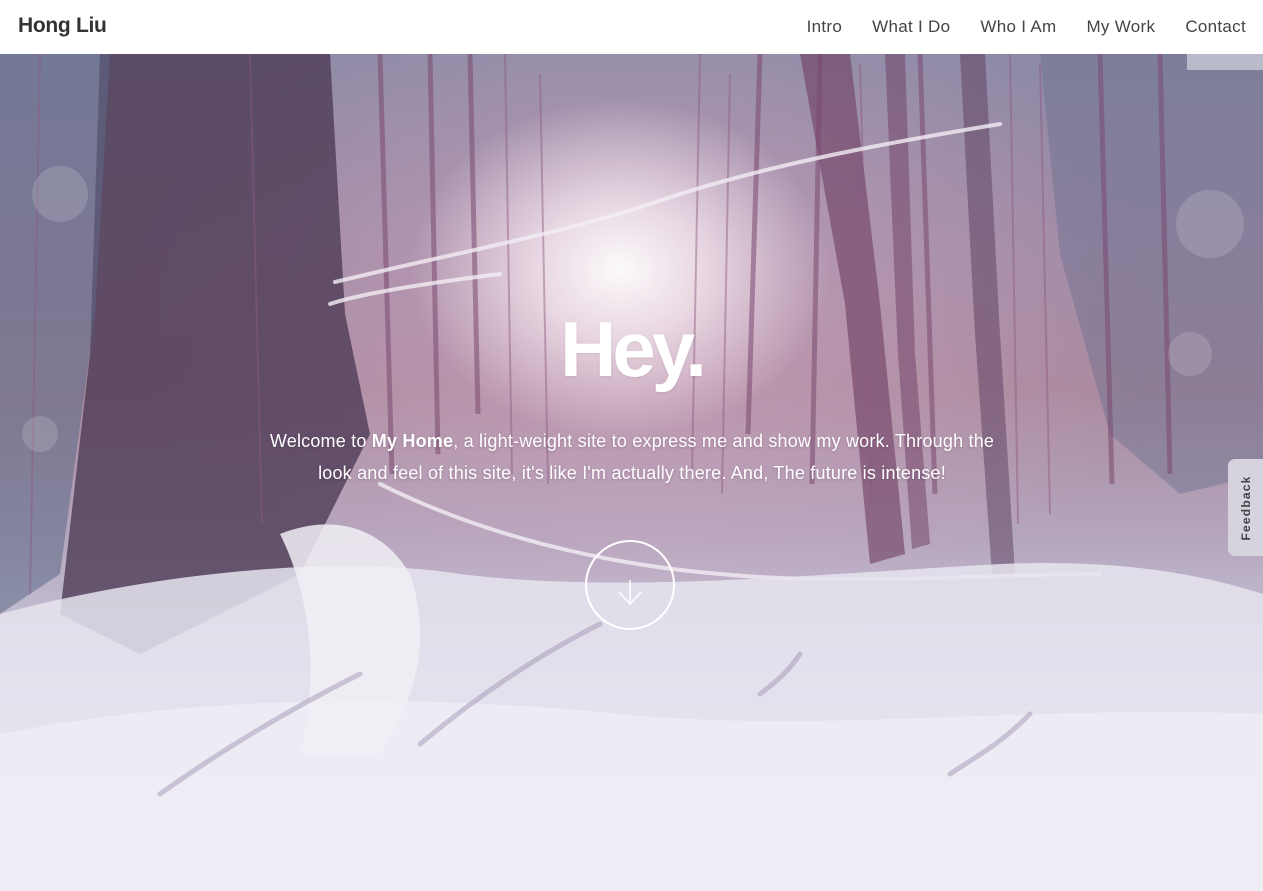  What do you see at coordinates (320, 441) in the screenshot?
I see `hero-text-before: Welcome to` at bounding box center [320, 441].